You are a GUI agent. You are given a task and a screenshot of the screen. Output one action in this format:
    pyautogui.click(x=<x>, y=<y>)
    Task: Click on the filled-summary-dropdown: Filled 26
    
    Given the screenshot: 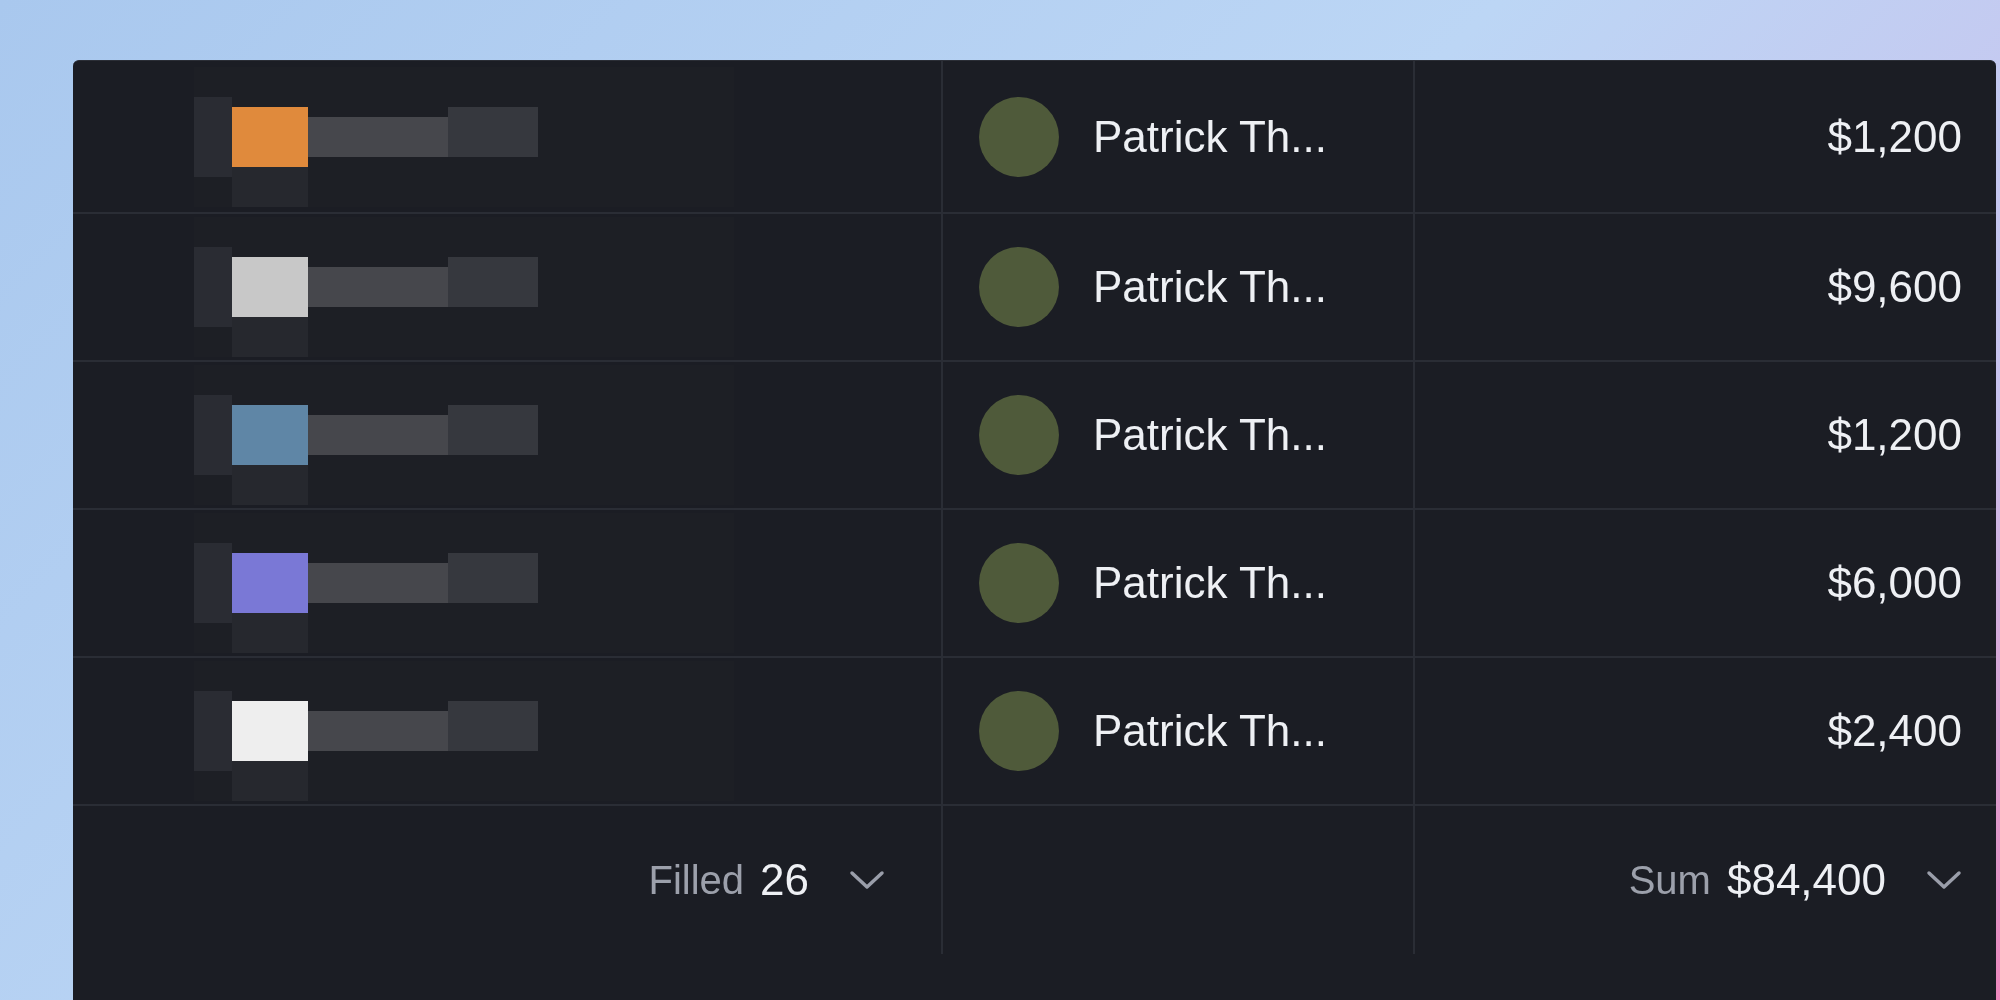 What is the action you would take?
    pyautogui.click(x=766, y=880)
    